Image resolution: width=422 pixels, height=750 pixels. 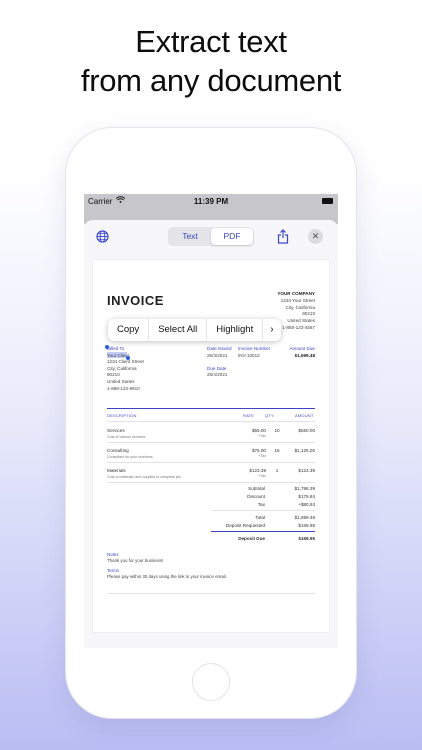 I want to click on total-value: $1,699.48, so click(x=304, y=517).